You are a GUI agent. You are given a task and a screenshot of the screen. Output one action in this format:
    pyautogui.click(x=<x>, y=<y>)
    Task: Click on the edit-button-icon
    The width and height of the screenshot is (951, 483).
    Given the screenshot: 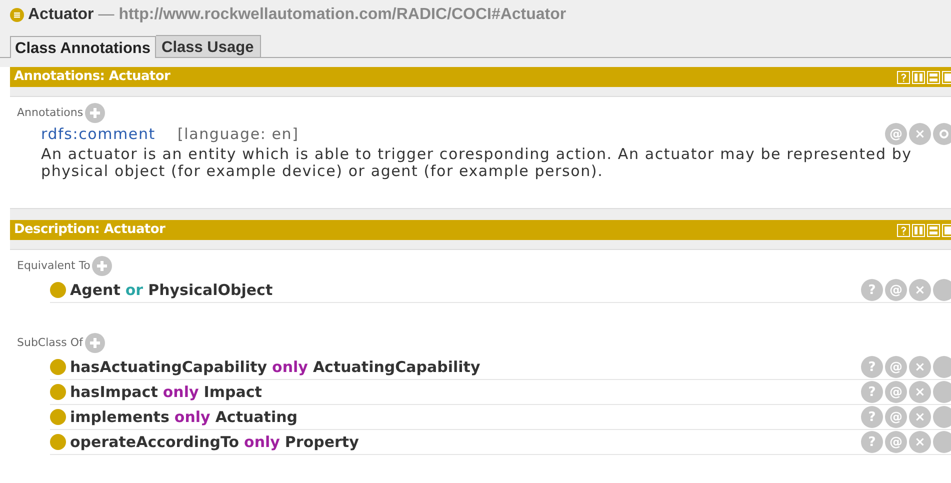 What is the action you would take?
    pyautogui.click(x=942, y=134)
    